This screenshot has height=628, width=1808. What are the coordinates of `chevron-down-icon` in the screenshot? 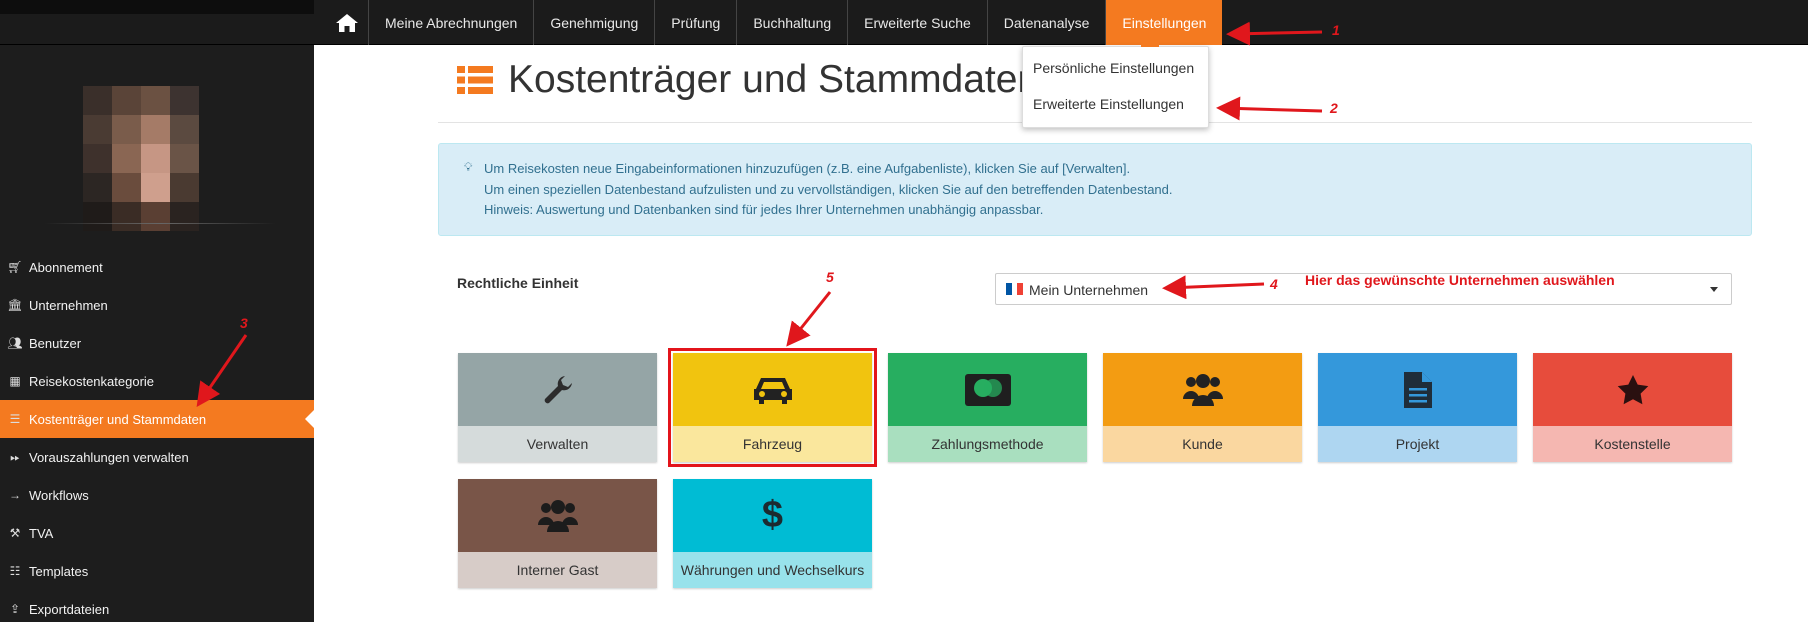 It's located at (1714, 289).